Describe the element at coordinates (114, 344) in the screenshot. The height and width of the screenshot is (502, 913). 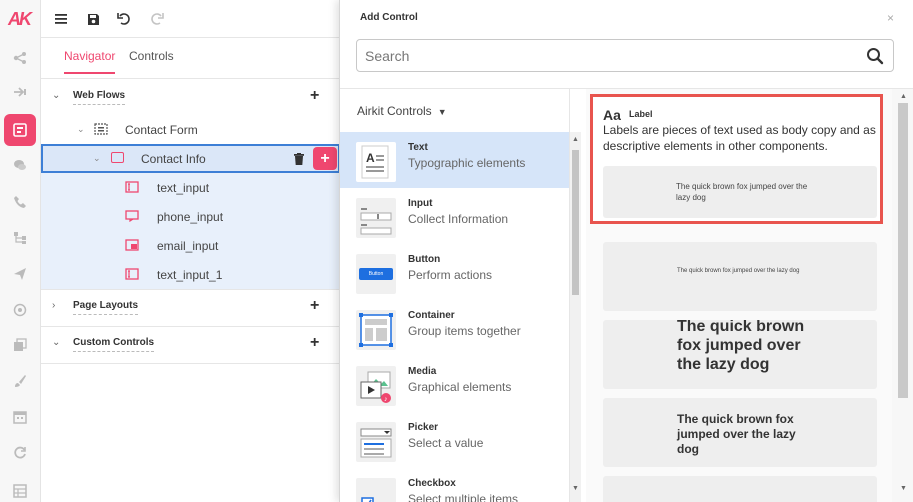
I see `section-title: Custom Controls` at that location.